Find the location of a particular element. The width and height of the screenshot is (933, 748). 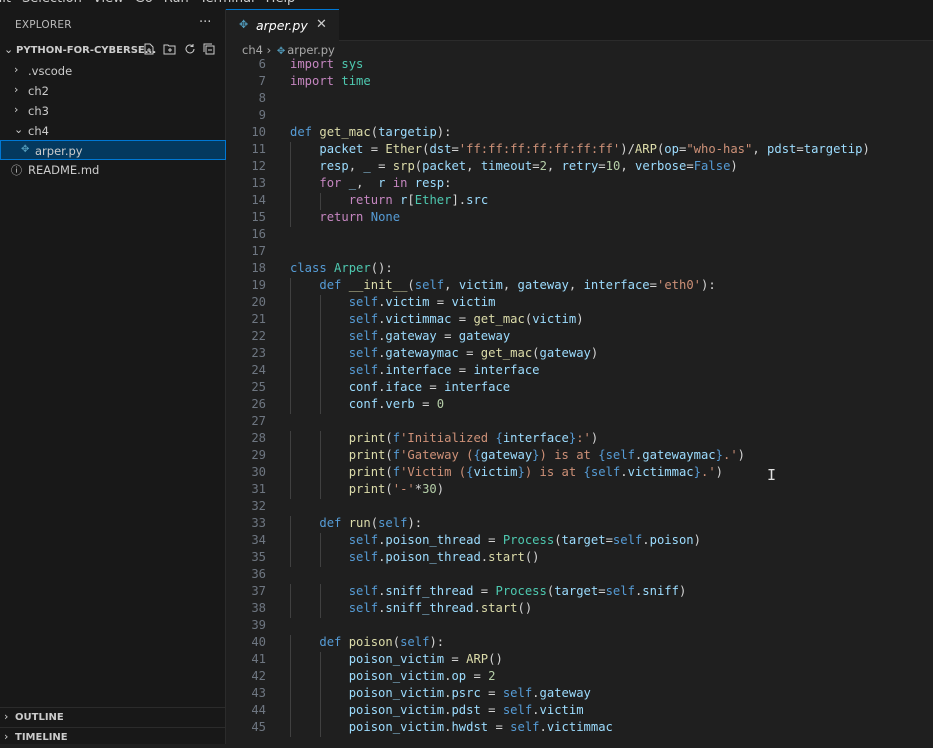

code-token: { is located at coordinates (587, 472).